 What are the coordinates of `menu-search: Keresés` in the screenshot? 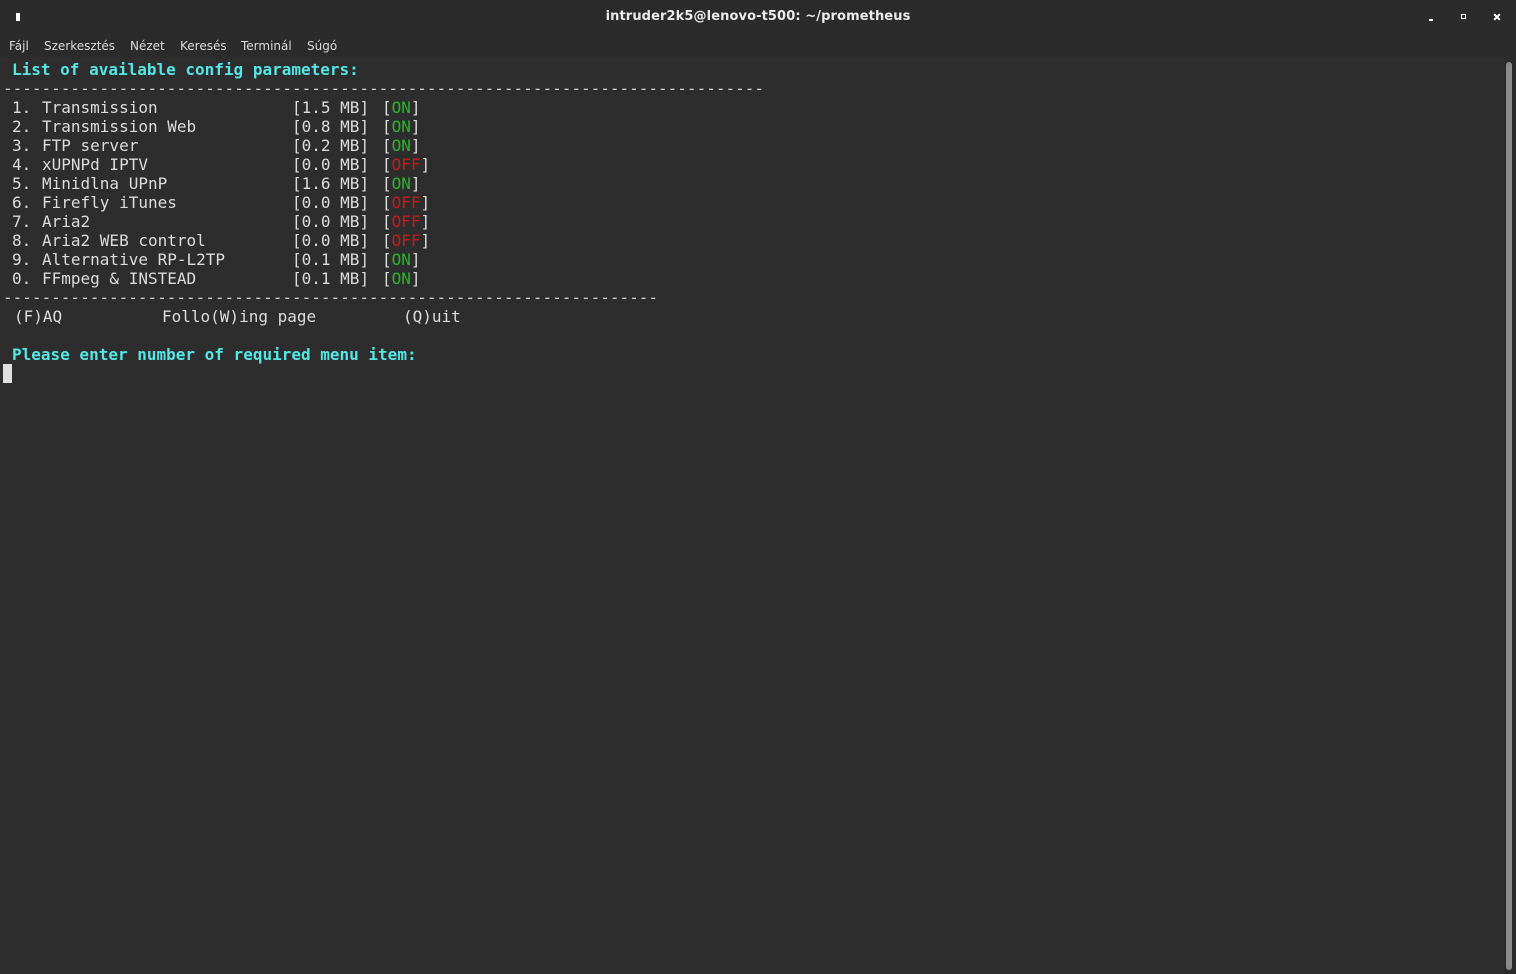 It's located at (203, 46).